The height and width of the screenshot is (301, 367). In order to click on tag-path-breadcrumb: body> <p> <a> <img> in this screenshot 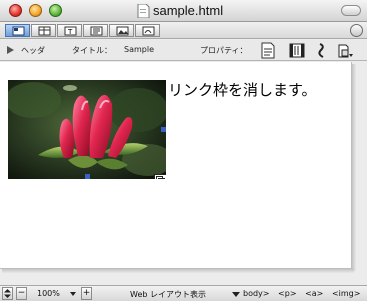, I will do `click(304, 293)`.